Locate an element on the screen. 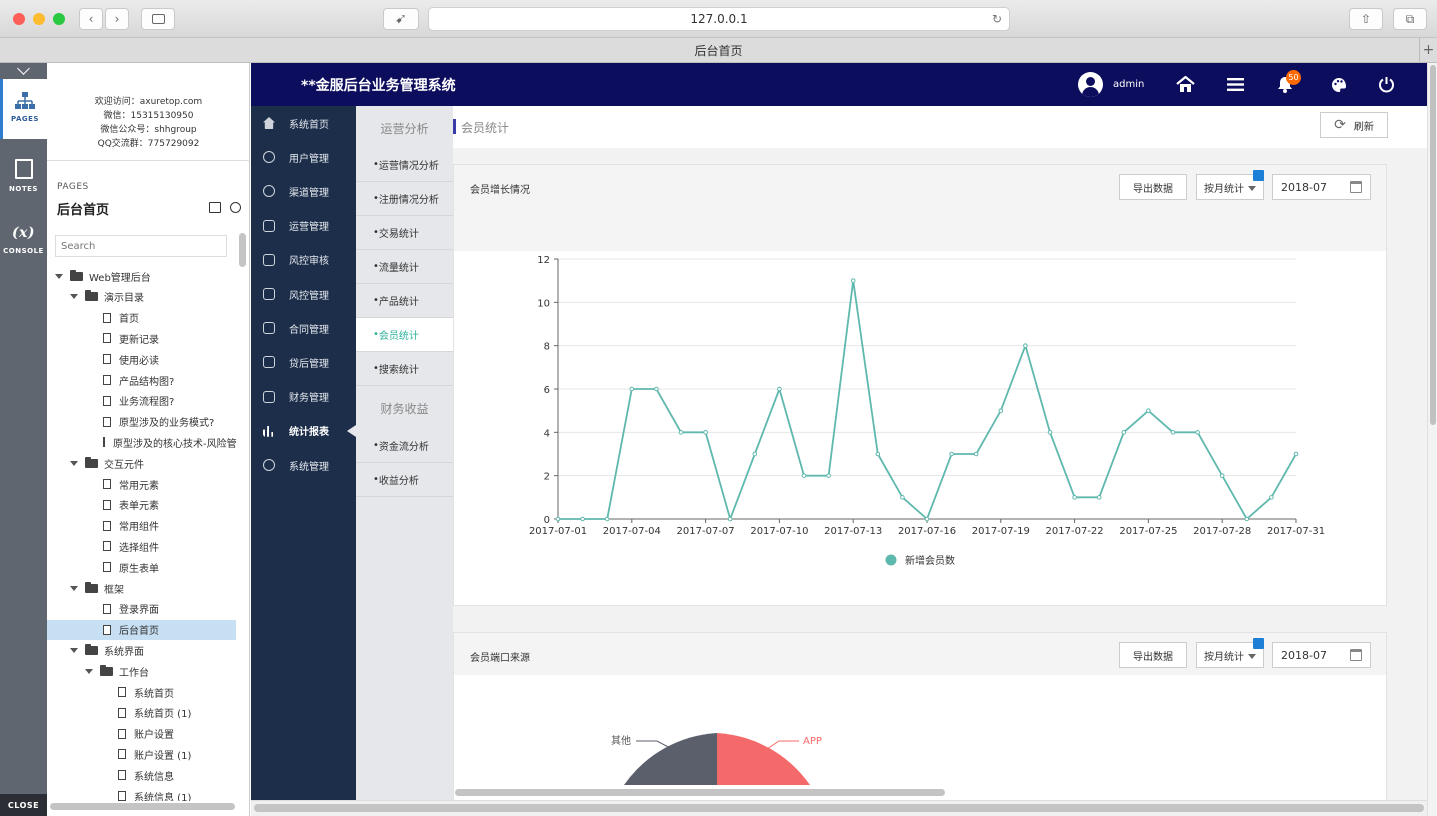 This screenshot has height=816, width=1437. period-select: 按月统计 is located at coordinates (1230, 185).